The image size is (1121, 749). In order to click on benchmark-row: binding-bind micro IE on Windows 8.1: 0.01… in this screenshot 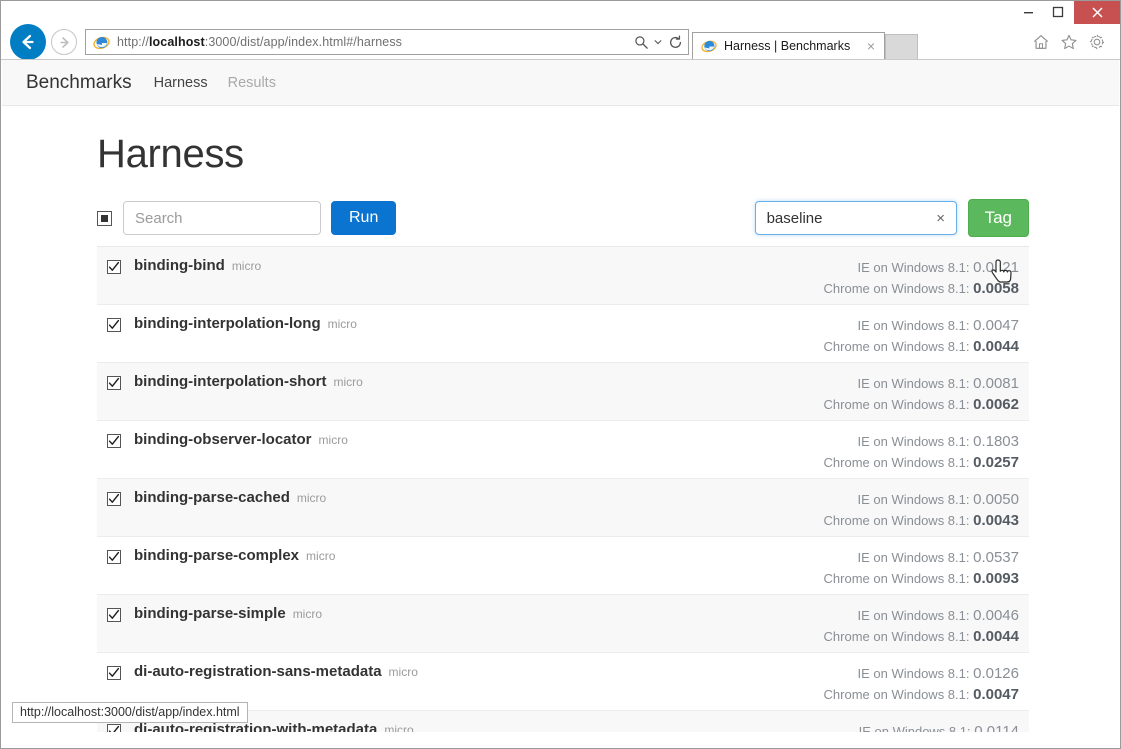, I will do `click(563, 276)`.